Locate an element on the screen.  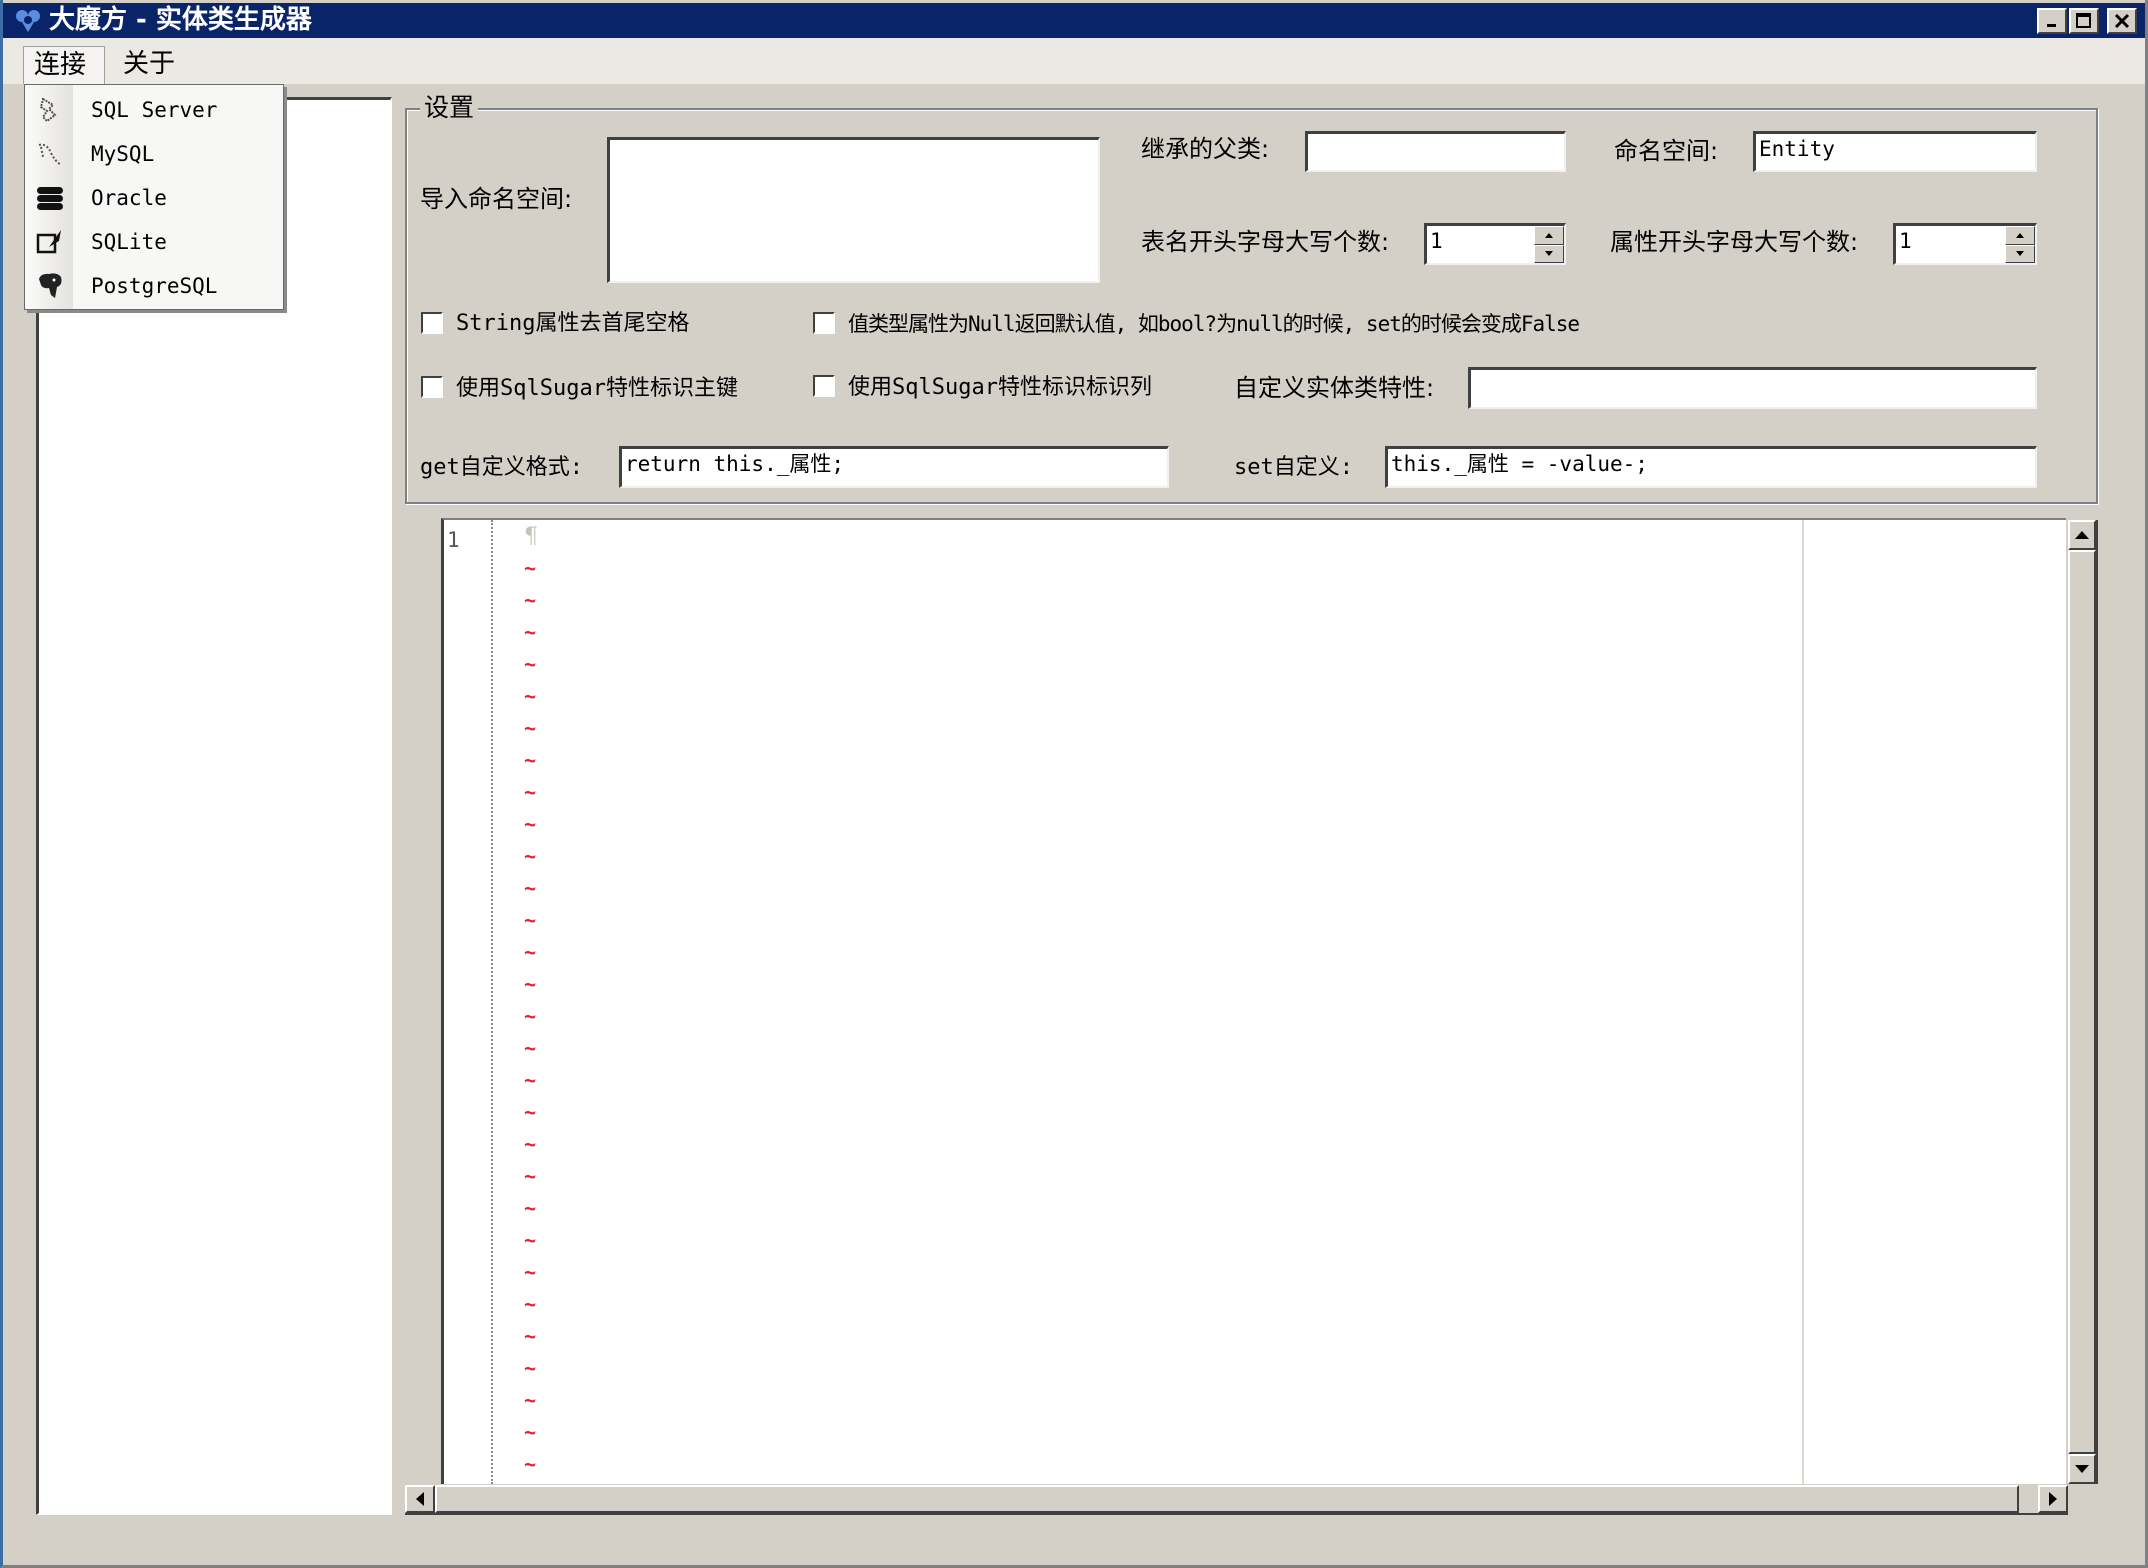
vertical-scroll-thumb is located at coordinates (2082, 1002).